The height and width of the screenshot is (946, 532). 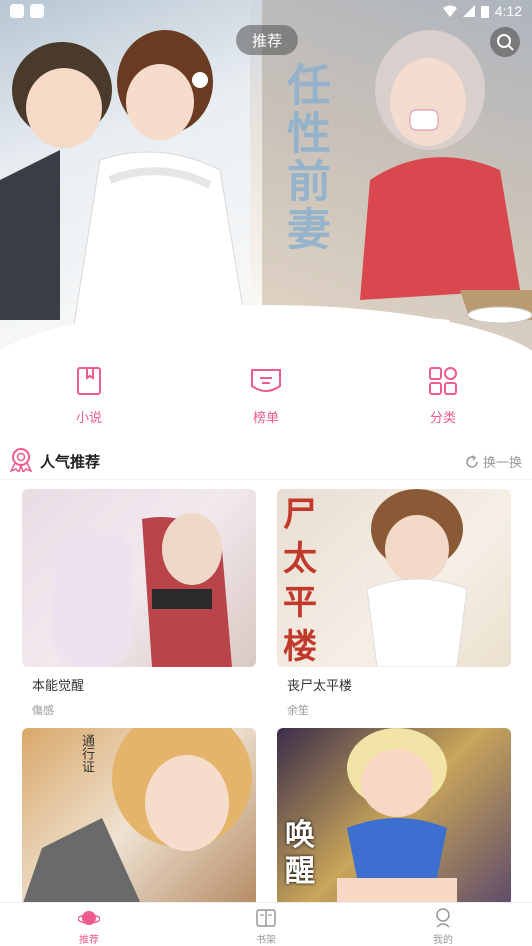 I want to click on refresh-label: 换一换, so click(x=502, y=463).